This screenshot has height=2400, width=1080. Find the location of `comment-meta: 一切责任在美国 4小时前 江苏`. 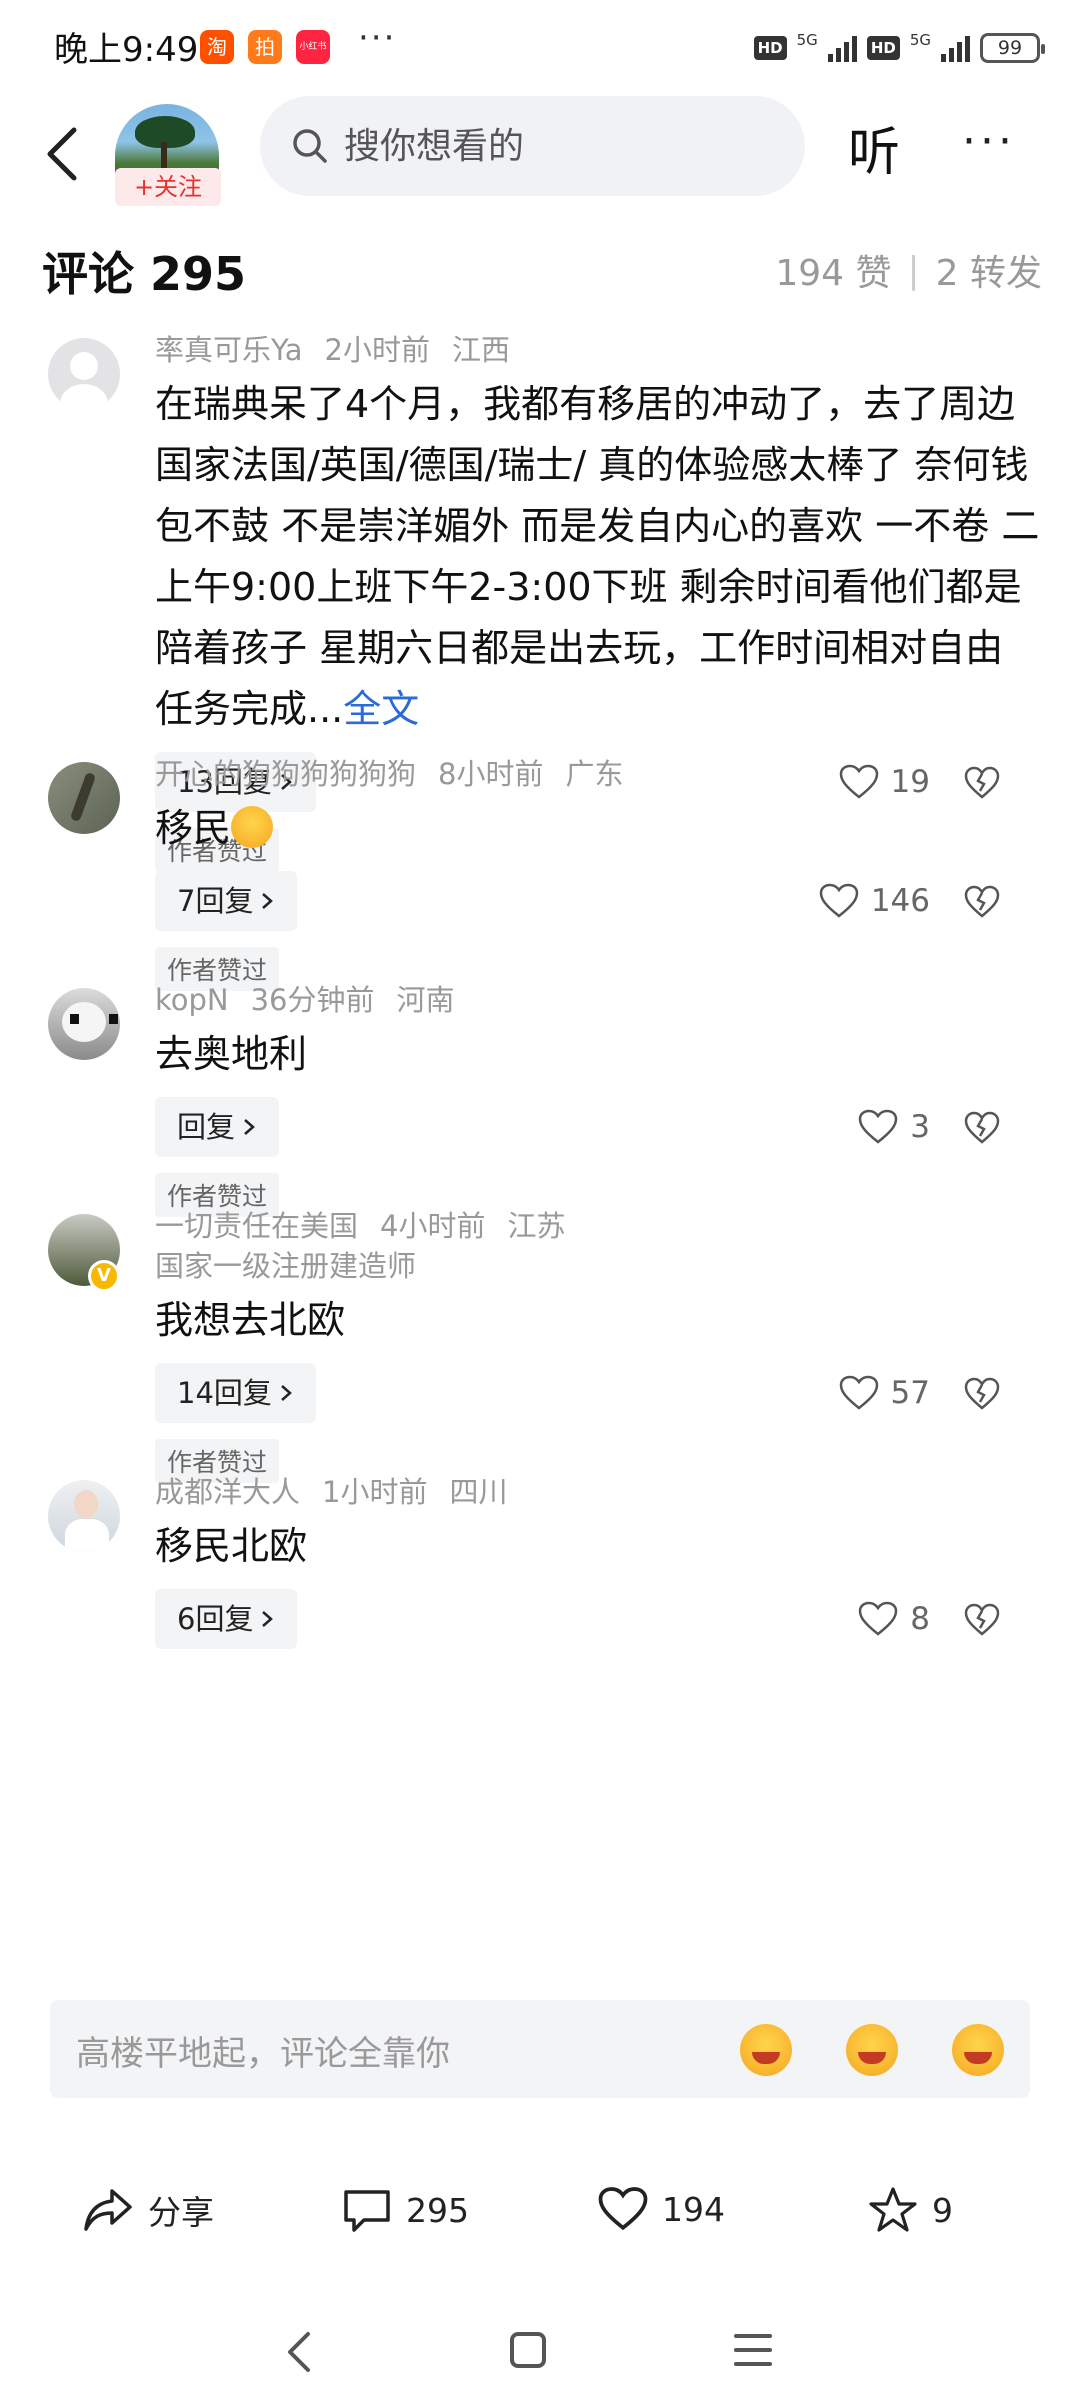

comment-meta: 一切责任在美国 4小时前 江苏 is located at coordinates (597, 1226).